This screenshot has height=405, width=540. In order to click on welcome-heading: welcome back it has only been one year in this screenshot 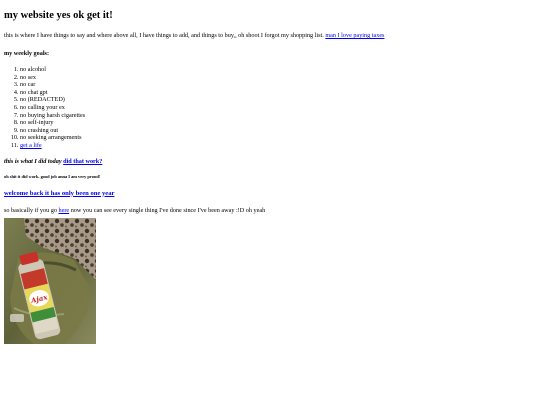, I will do `click(270, 194)`.